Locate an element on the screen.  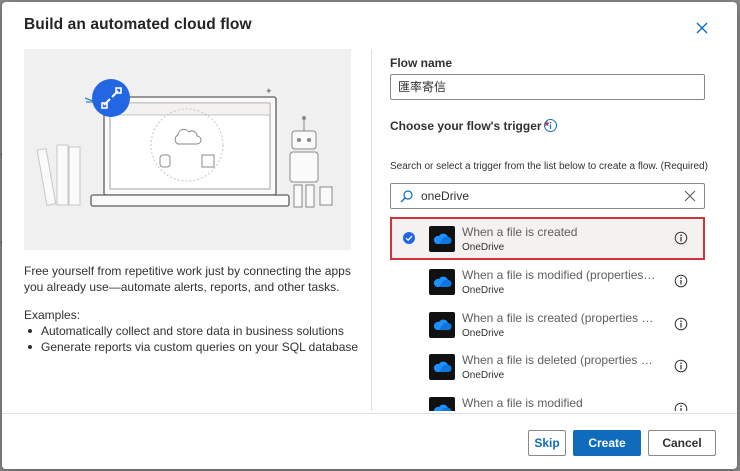
cancel-button: Cancel is located at coordinates (682, 443).